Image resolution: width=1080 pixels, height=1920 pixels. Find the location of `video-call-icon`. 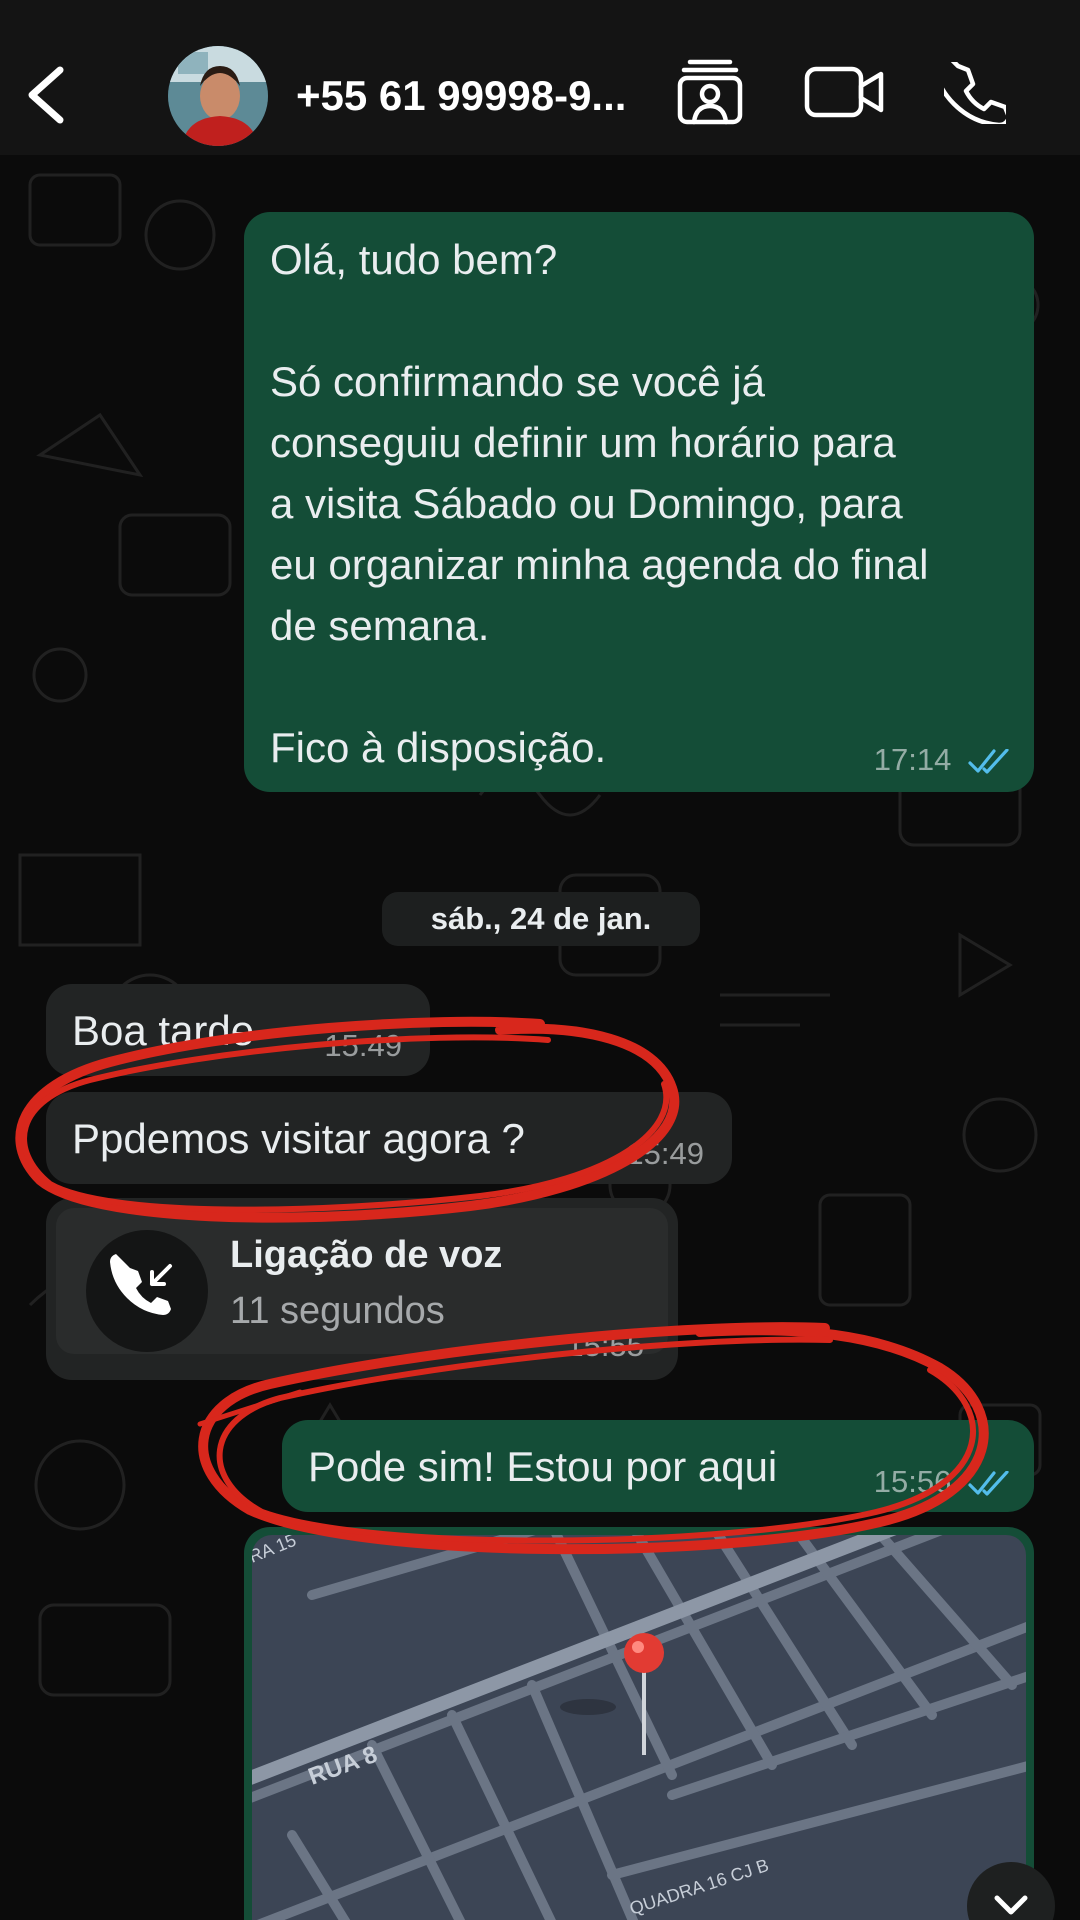

video-call-icon is located at coordinates (844, 92).